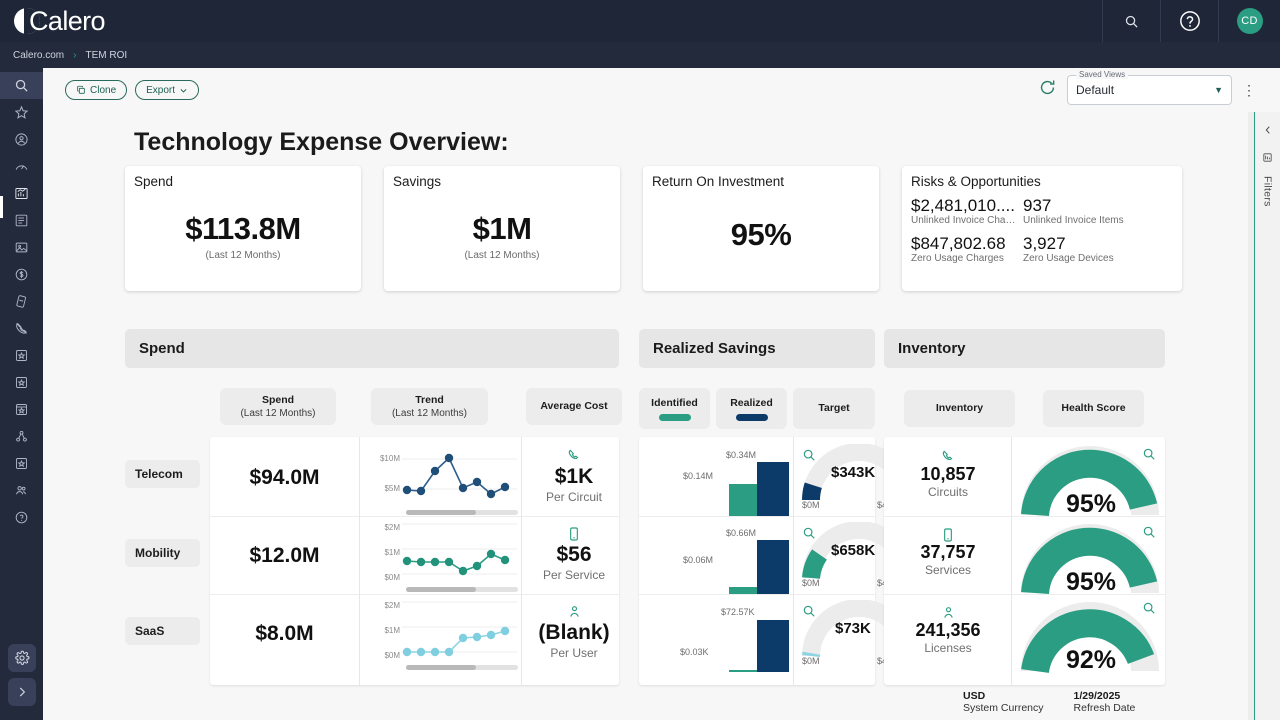 This screenshot has height=720, width=1280. What do you see at coordinates (853, 550) in the screenshot?
I see `gauge-value: $658K` at bounding box center [853, 550].